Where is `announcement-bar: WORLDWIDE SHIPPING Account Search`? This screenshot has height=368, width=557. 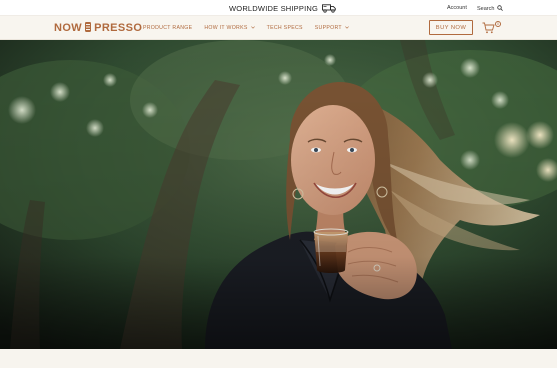
announcement-bar: WORLDWIDE SHIPPING Account Search is located at coordinates (278, 8).